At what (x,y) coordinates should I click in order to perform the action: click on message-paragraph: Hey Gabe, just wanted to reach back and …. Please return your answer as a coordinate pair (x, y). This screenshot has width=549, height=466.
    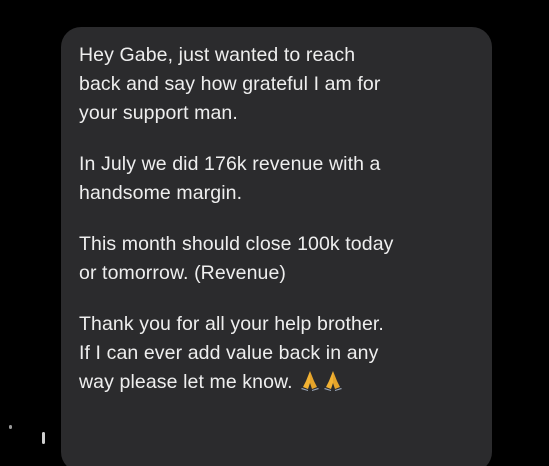
    Looking at the image, I should click on (276, 84).